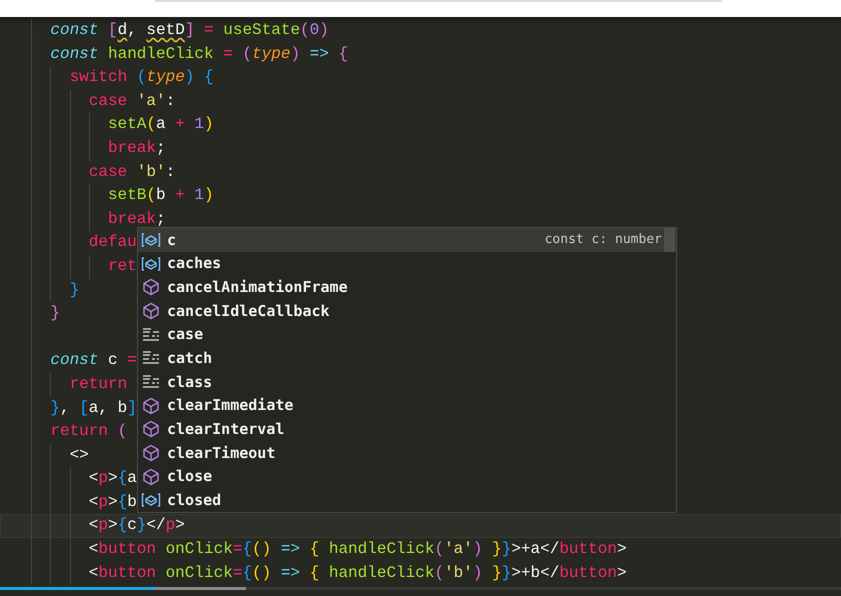  What do you see at coordinates (161, 195) in the screenshot?
I see `code-line: setB(b + 1)` at bounding box center [161, 195].